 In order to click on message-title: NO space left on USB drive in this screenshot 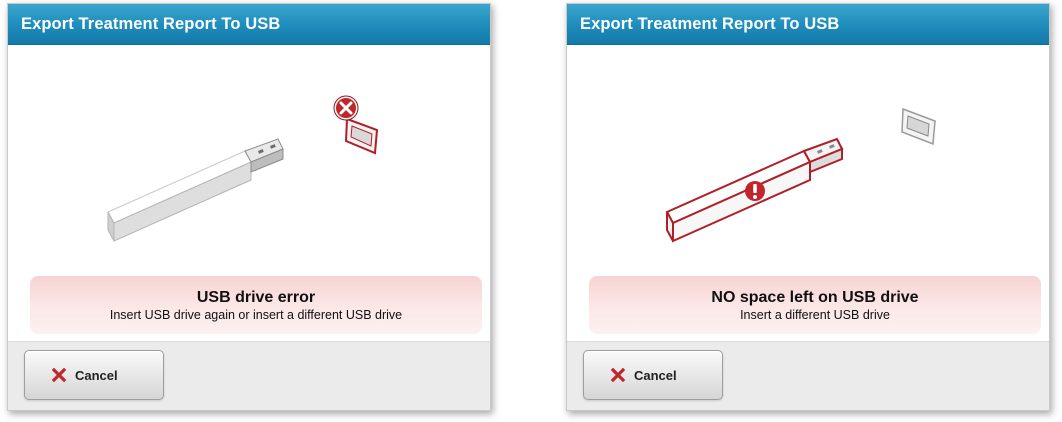, I will do `click(815, 297)`.